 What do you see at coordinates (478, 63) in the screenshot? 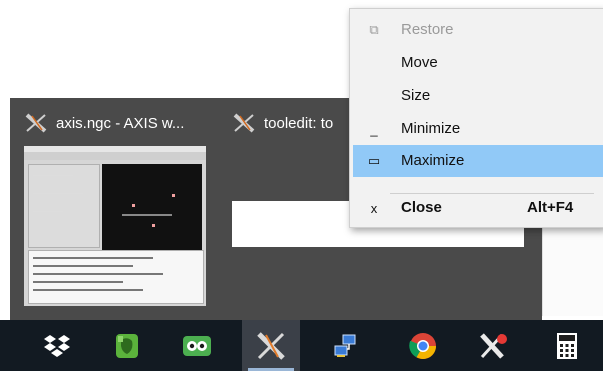
I see `menu-item-move: Move` at bounding box center [478, 63].